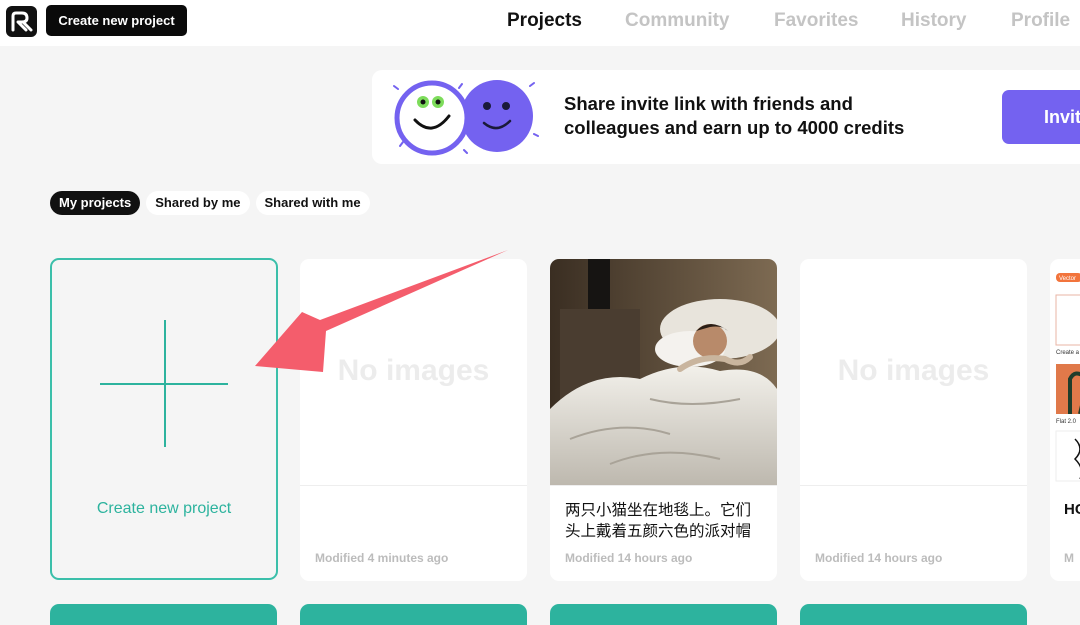 This screenshot has width=1080, height=625. I want to click on project-card-partial: Vector Create a Flat 2.0 HC M, so click(1065, 420).